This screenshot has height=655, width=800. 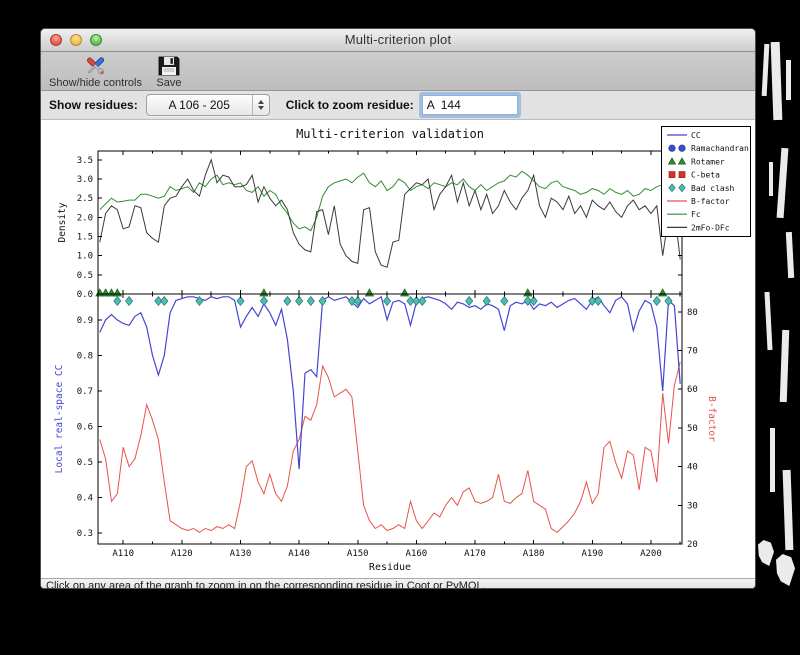 What do you see at coordinates (705, 175) in the screenshot?
I see `svg-text: C-beta` at bounding box center [705, 175].